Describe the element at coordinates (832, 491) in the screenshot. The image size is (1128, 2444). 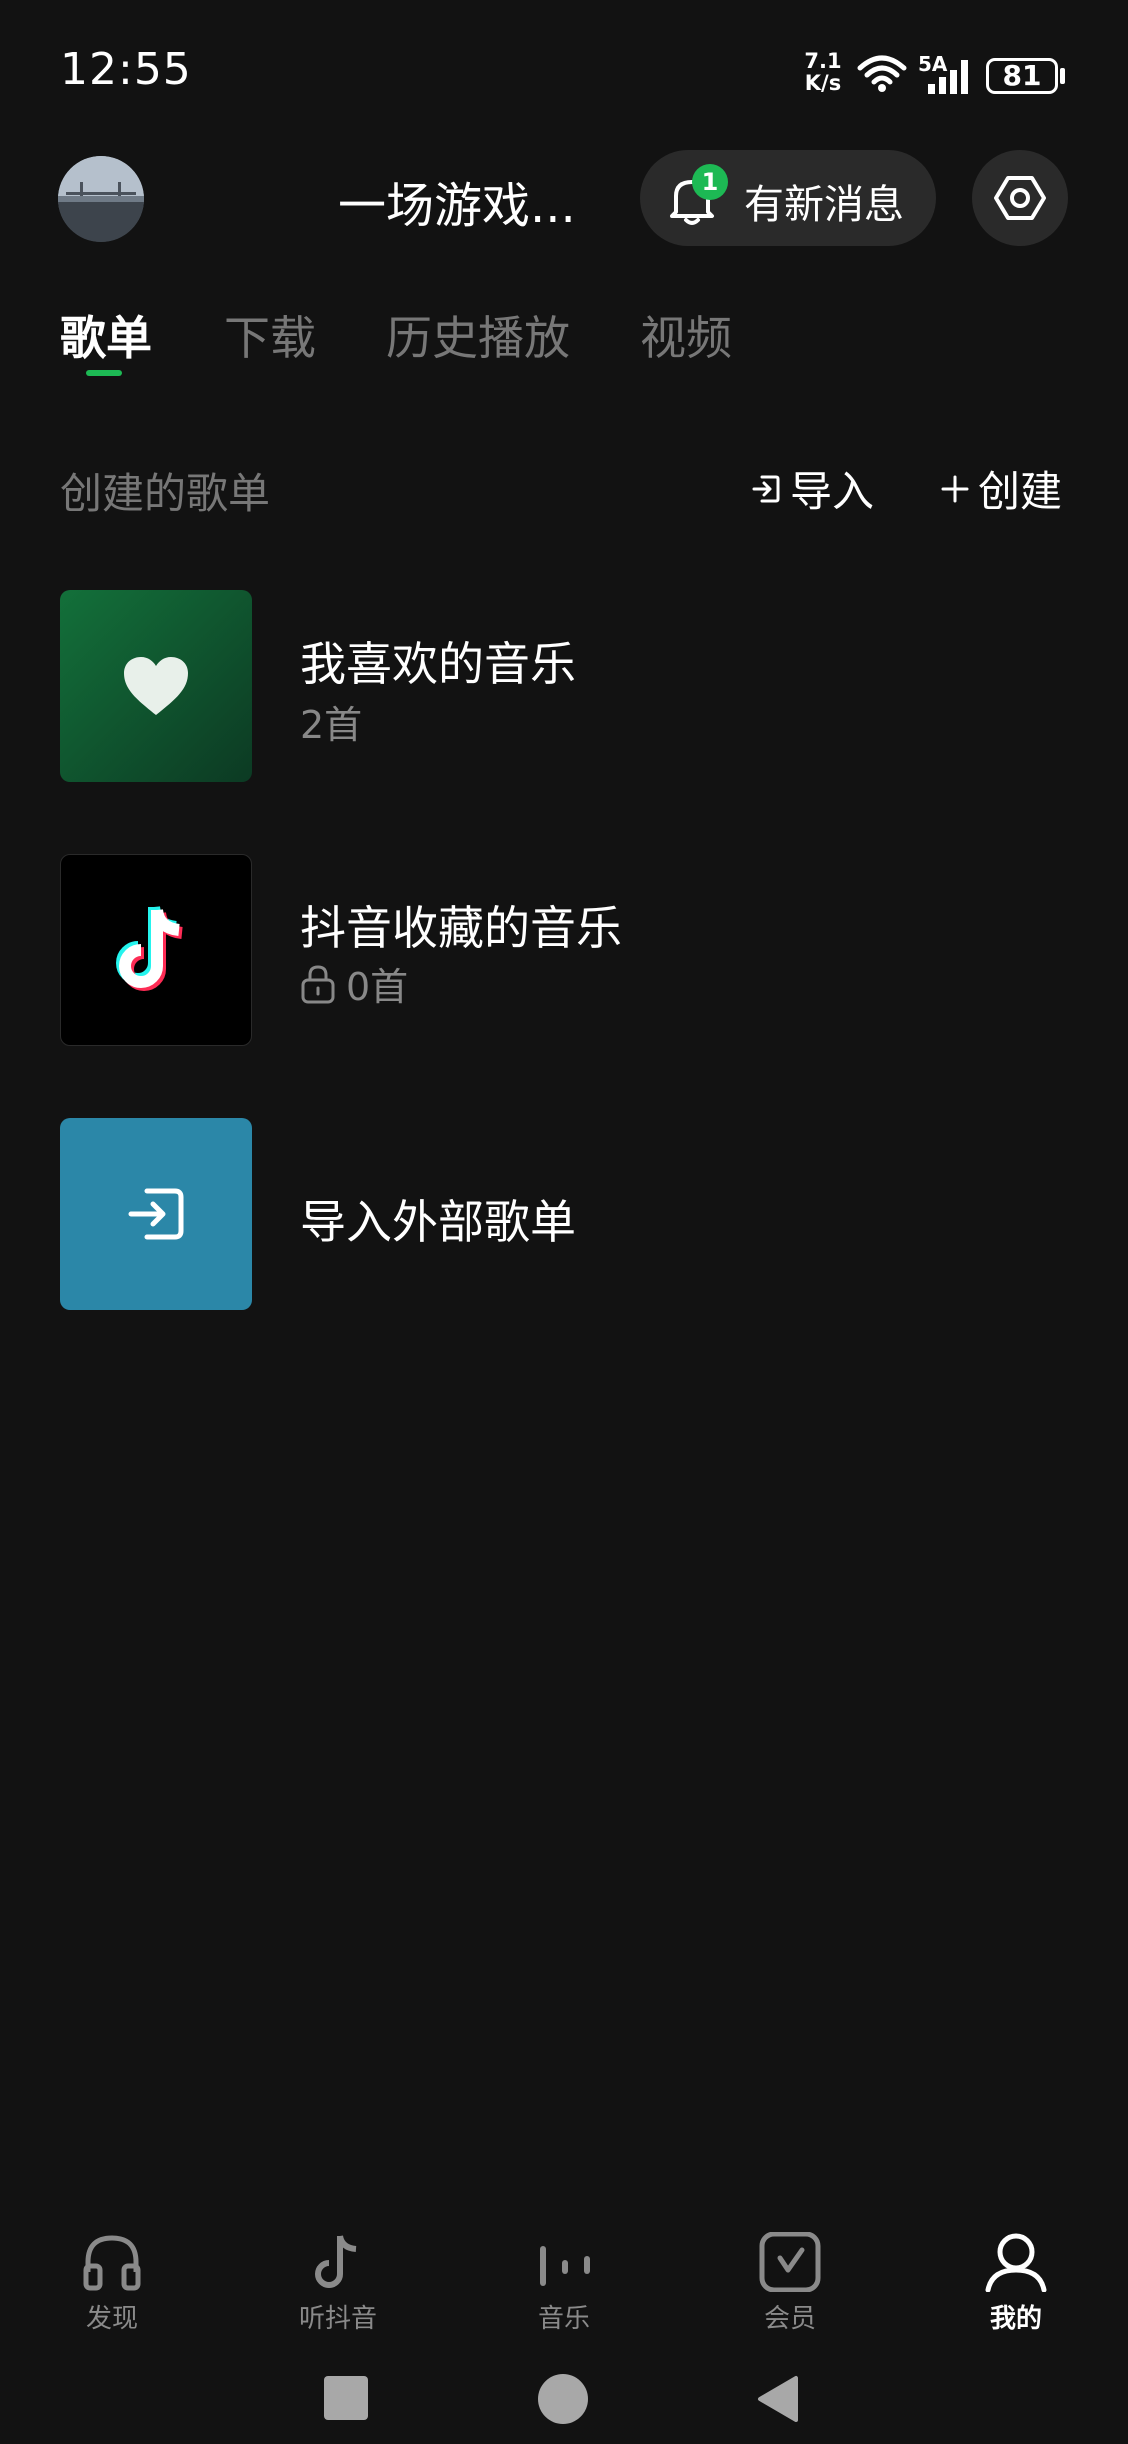
I see `import-label: 导入` at that location.